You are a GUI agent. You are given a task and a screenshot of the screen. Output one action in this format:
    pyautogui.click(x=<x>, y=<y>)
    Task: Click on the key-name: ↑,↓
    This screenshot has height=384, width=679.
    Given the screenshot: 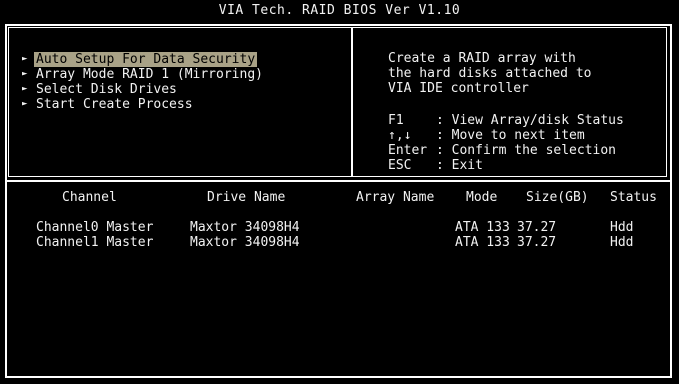 What is the action you would take?
    pyautogui.click(x=400, y=135)
    